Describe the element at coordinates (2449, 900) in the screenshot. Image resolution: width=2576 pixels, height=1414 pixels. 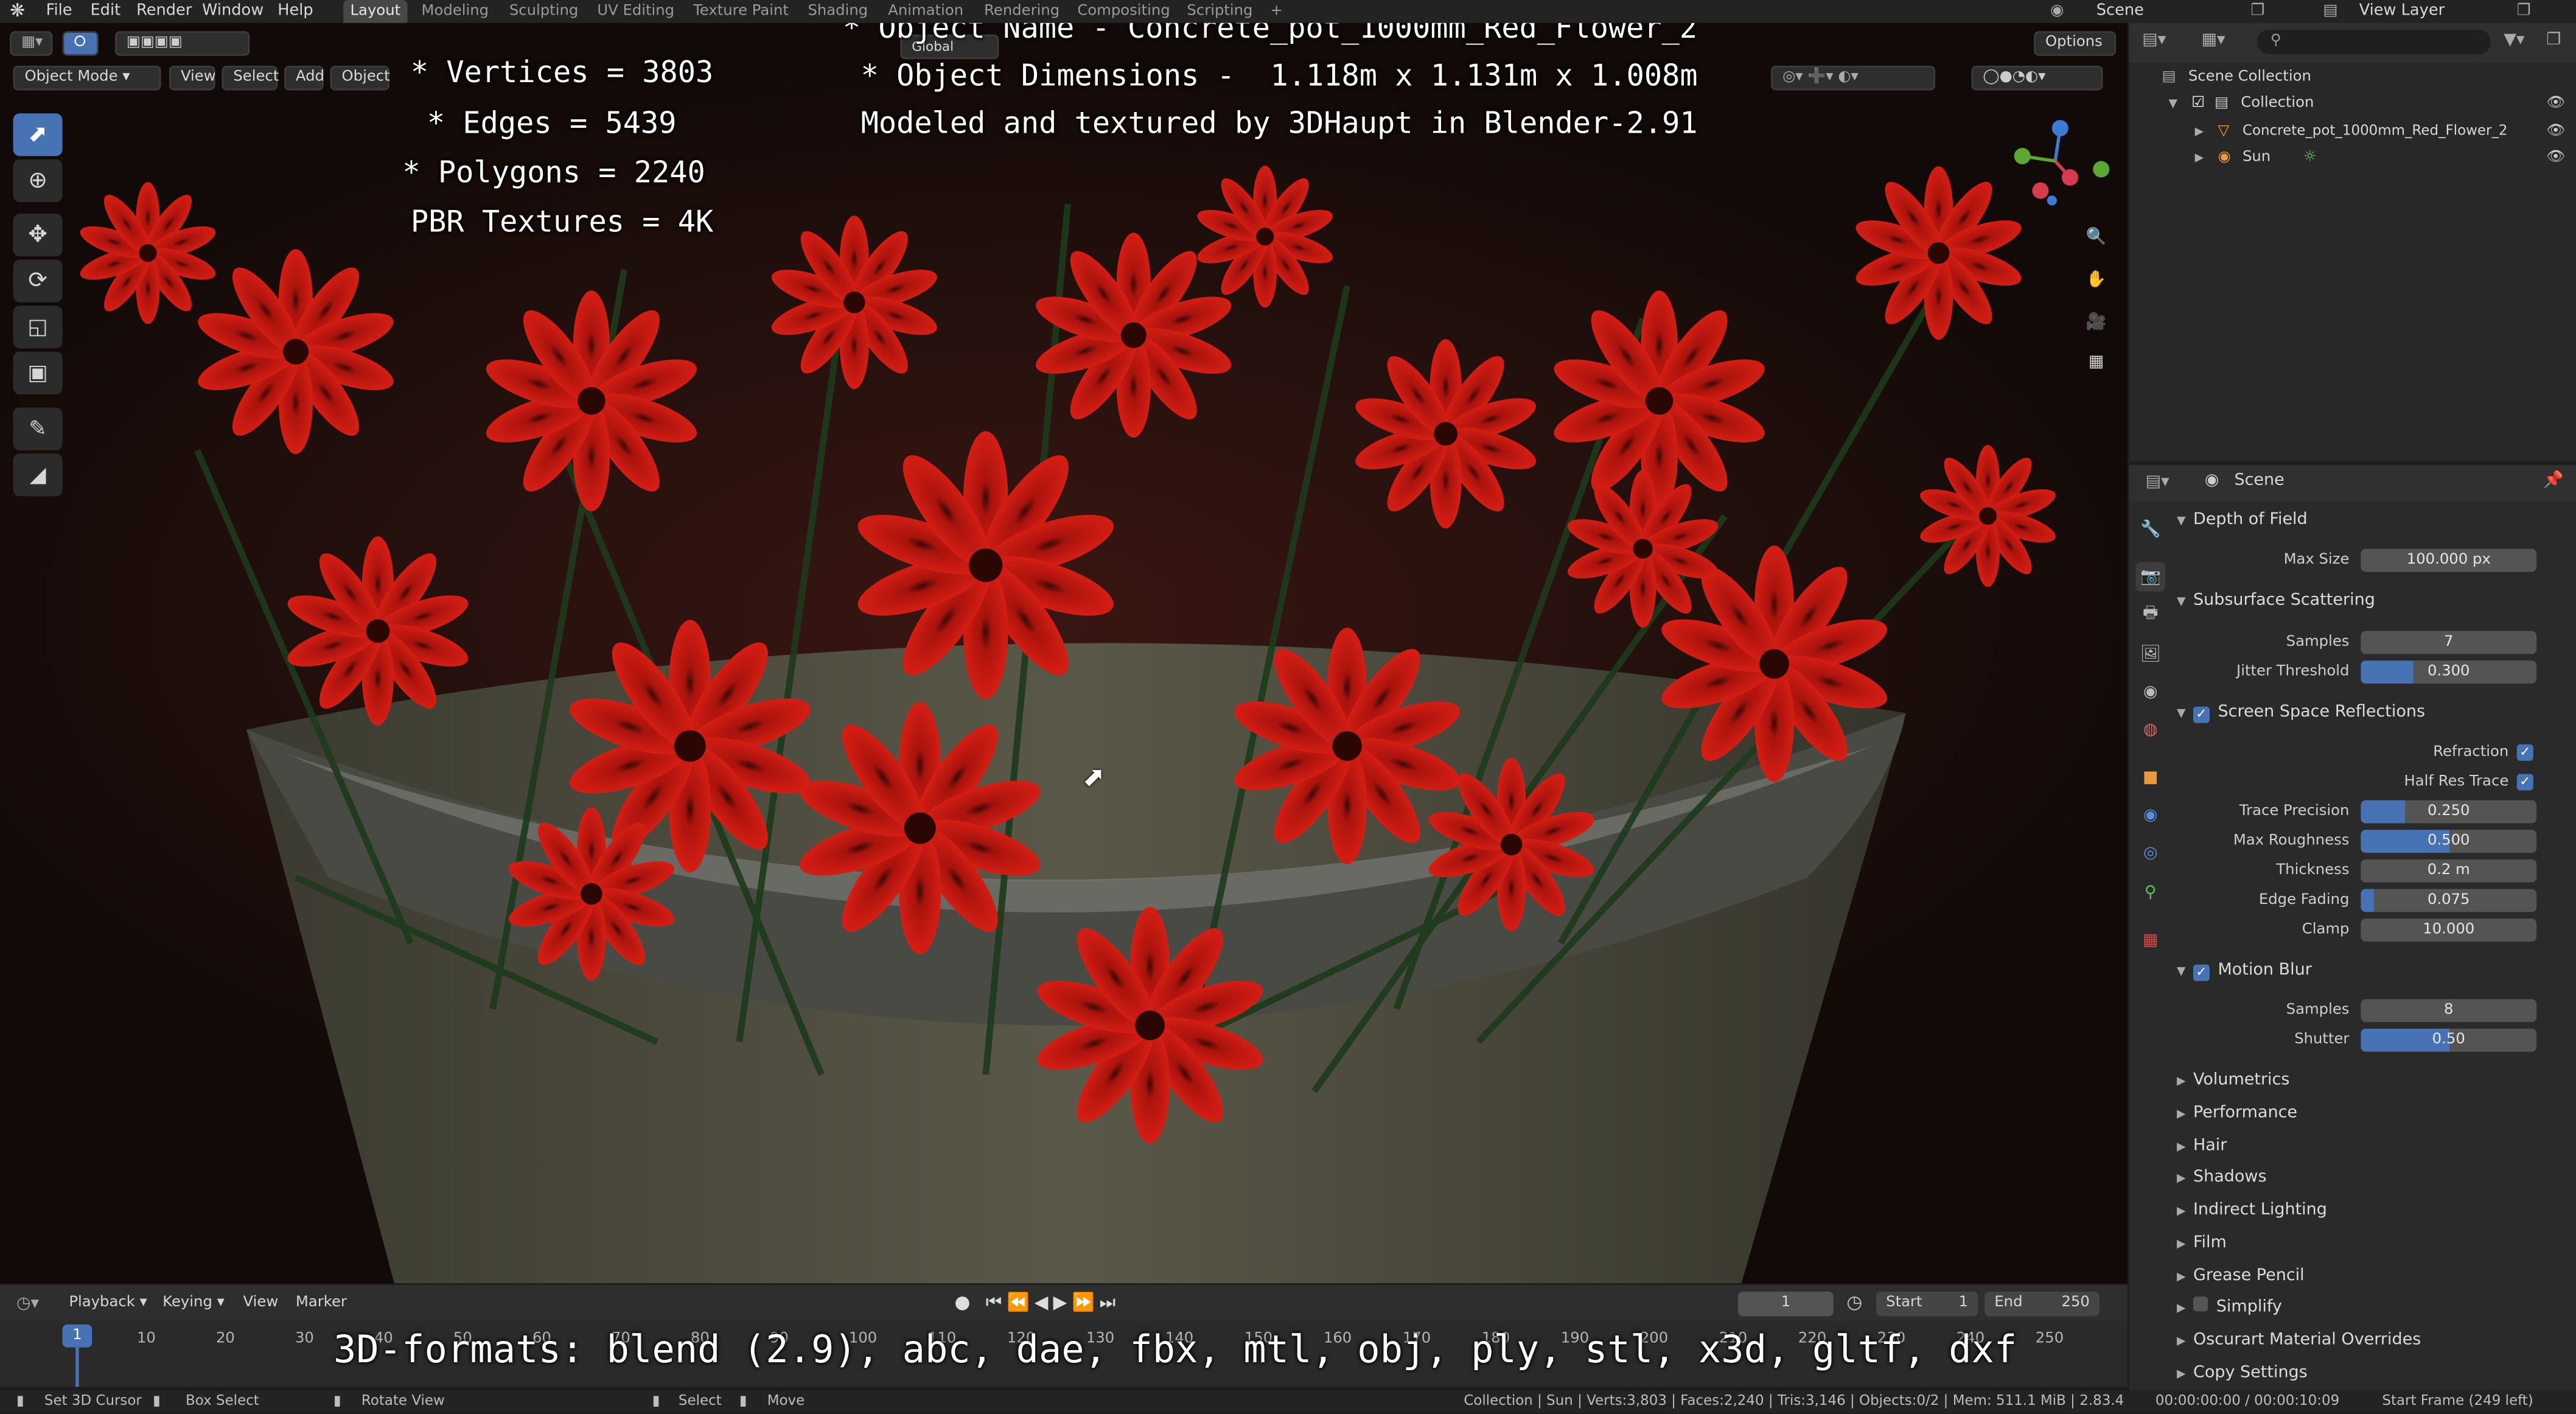
I see `edge-fading-field: 0.075` at that location.